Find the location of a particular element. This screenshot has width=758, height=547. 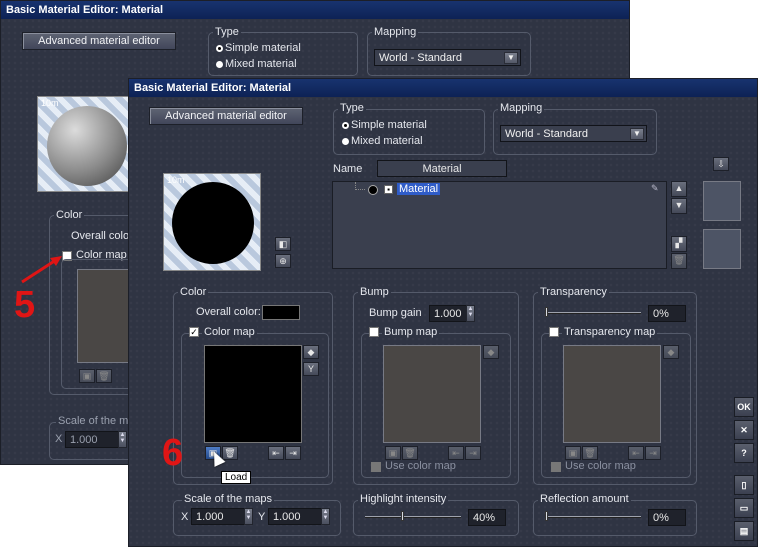

scale-y-input: 1.000 is located at coordinates (295, 516).